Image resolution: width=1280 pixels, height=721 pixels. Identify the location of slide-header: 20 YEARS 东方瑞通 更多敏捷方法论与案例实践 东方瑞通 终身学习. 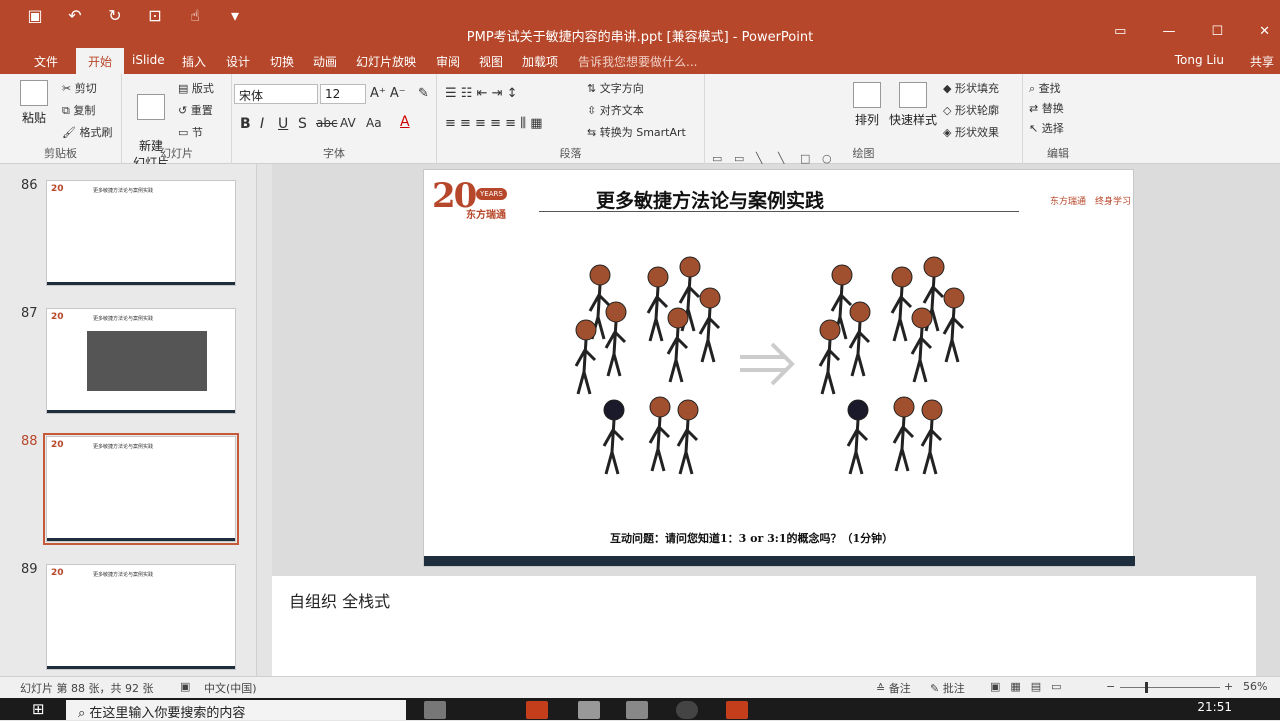
(779, 195).